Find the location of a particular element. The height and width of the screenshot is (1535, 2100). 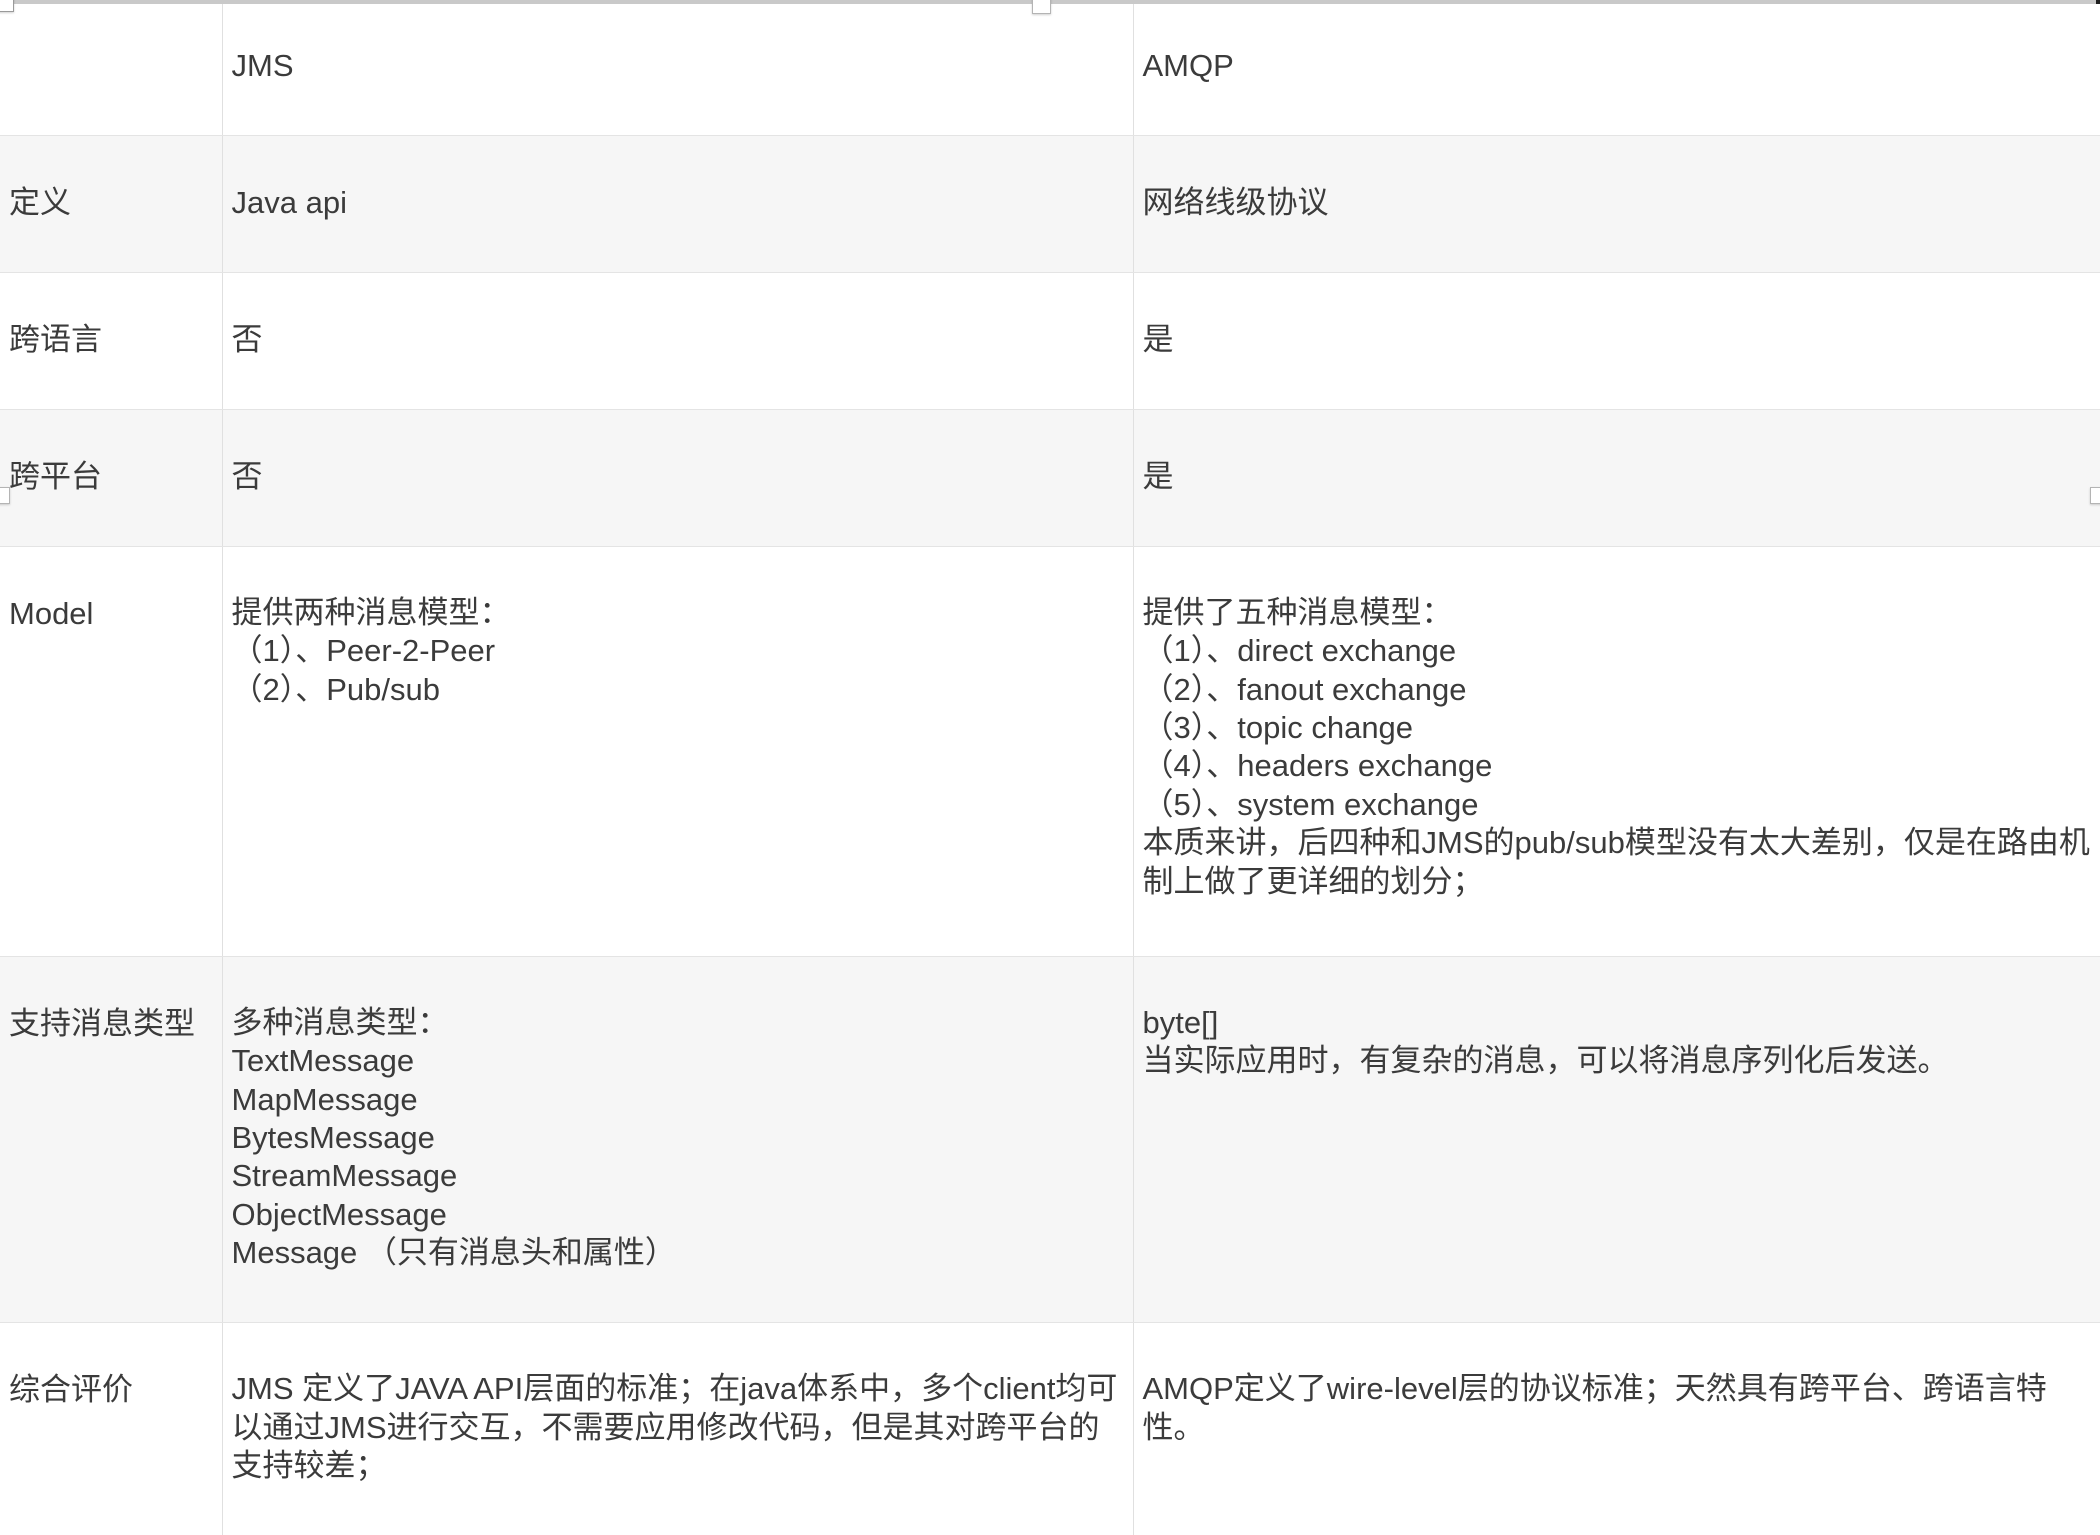

header-jms-label: JMS is located at coordinates (262, 65).